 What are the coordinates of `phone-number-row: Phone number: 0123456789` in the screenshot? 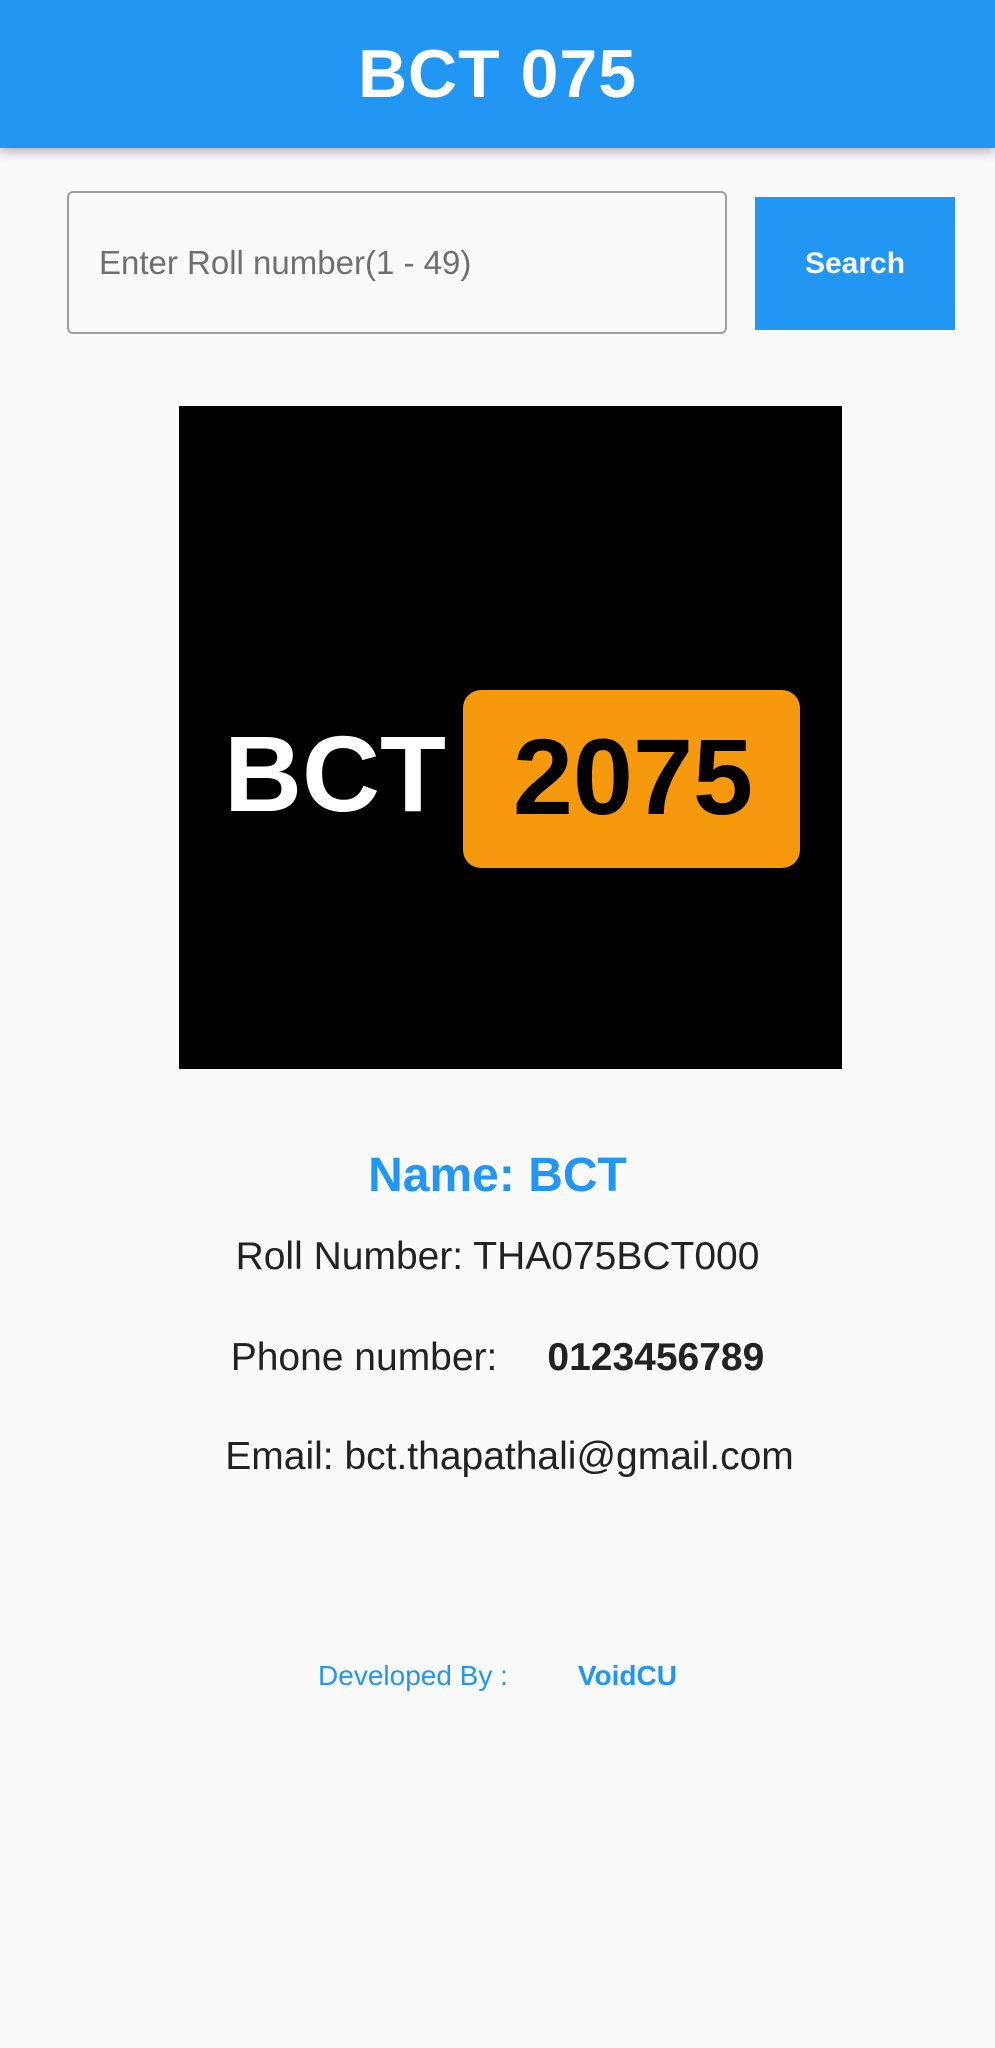 It's located at (497, 1358).